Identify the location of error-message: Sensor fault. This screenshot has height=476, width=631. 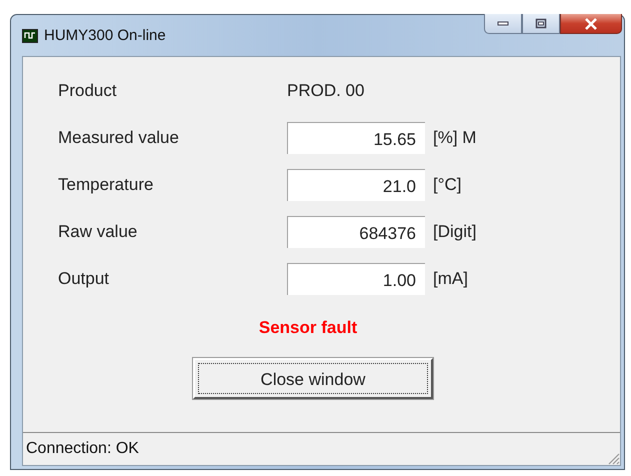
(308, 328).